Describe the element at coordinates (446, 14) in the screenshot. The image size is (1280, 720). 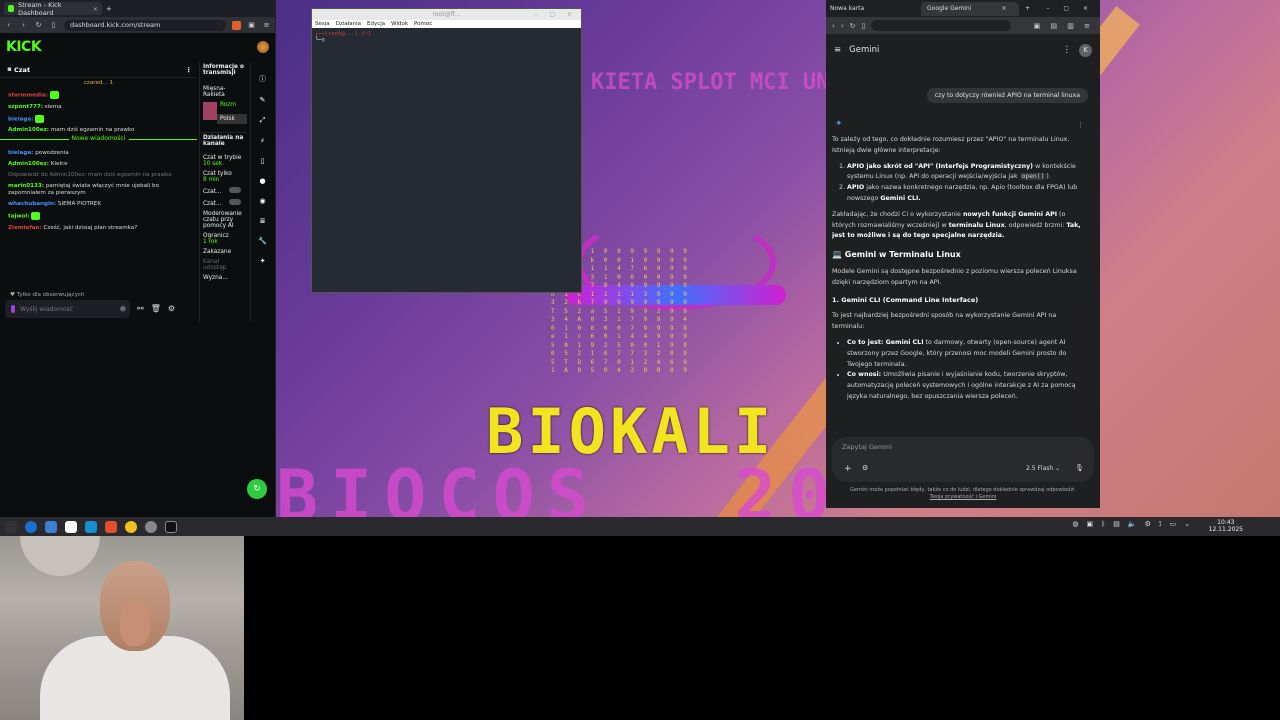
I see `terminal-titlebar: root@ff... – ▢ ×` at that location.